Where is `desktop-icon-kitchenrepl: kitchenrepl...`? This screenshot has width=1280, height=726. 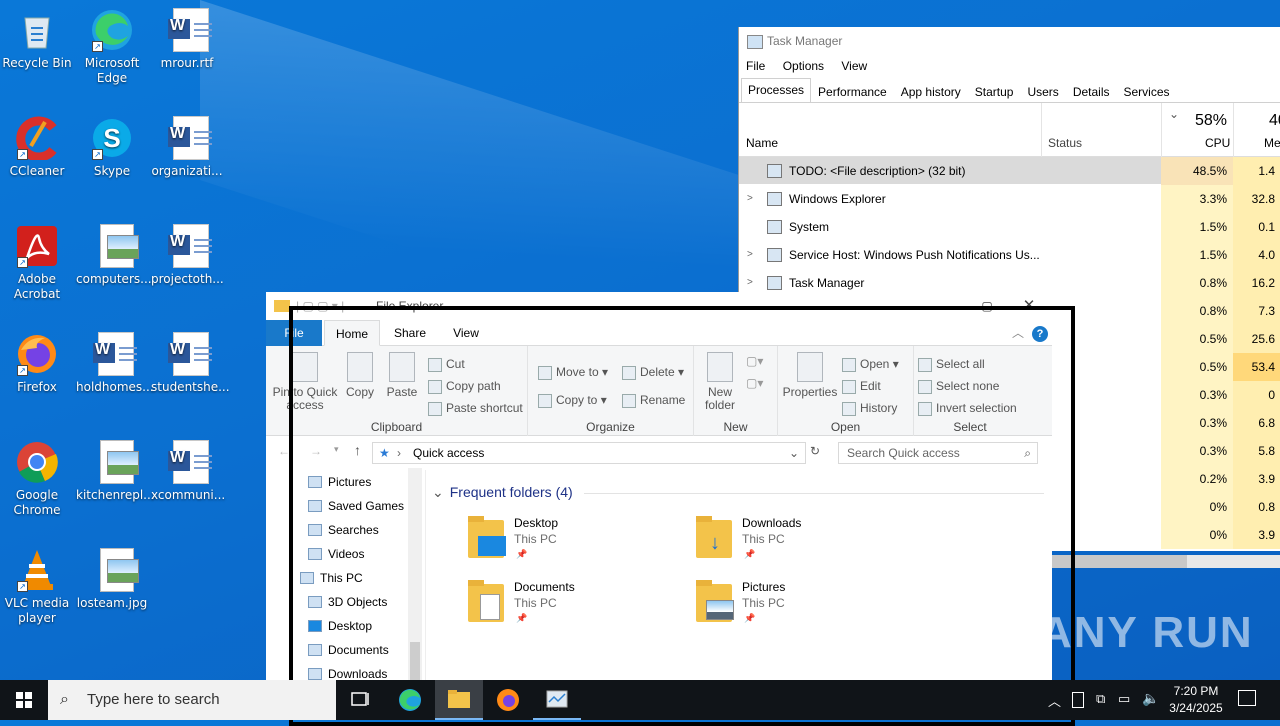 desktop-icon-kitchenrepl: kitchenrepl... is located at coordinates (115, 471).